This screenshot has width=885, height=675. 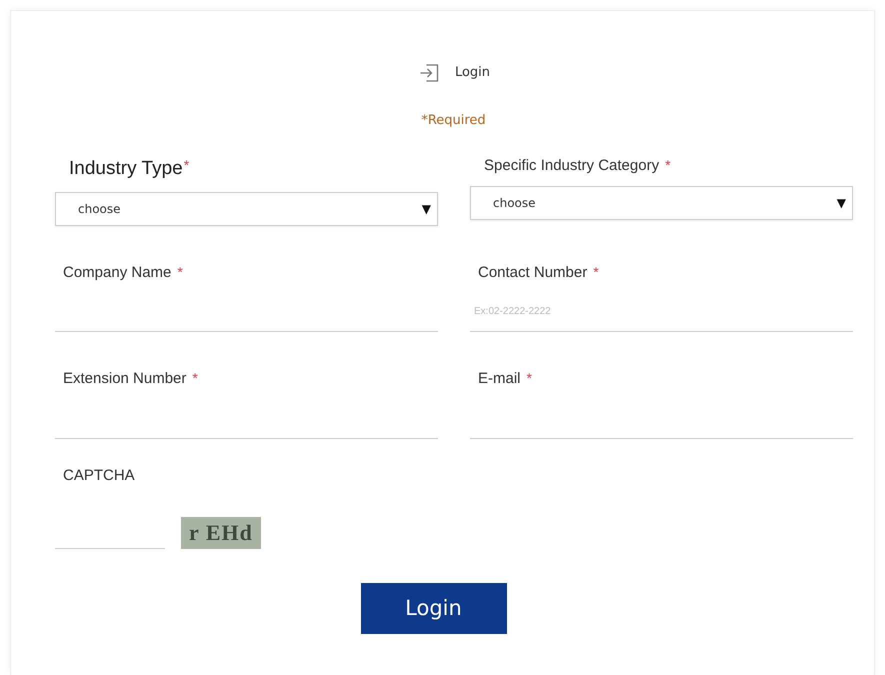 What do you see at coordinates (126, 169) in the screenshot?
I see `field-label: Industry Type` at bounding box center [126, 169].